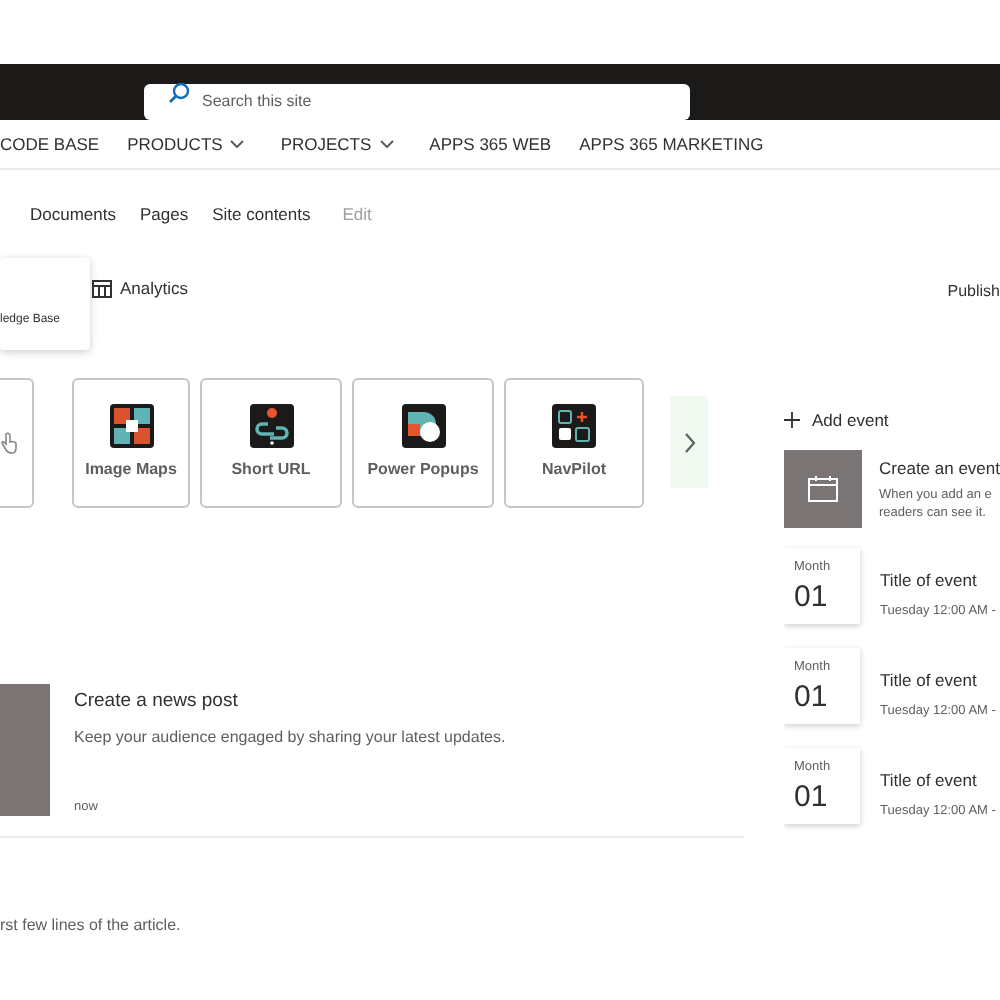  I want to click on nav-link: Pages, so click(164, 214).